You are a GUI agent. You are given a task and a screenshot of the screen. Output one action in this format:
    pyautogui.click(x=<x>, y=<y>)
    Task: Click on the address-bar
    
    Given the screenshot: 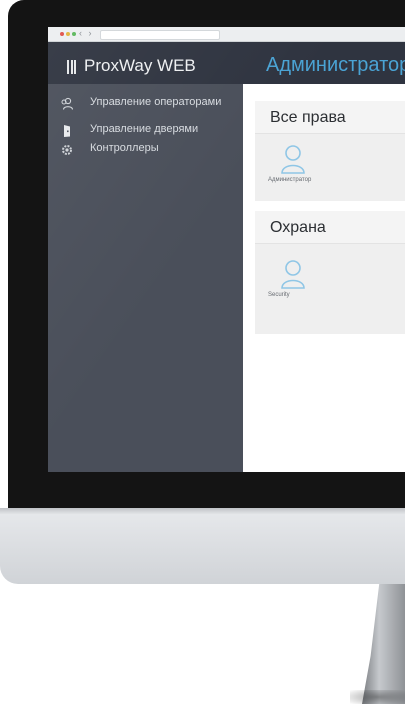 What is the action you would take?
    pyautogui.click(x=160, y=35)
    